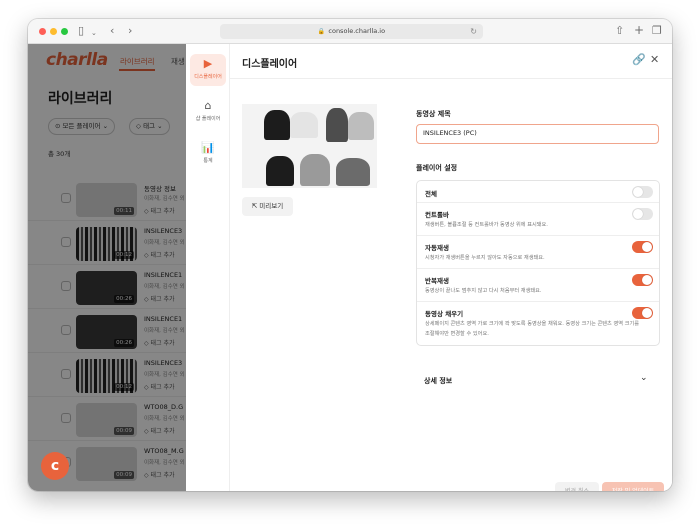 The image size is (700, 529). What do you see at coordinates (431, 194) in the screenshot?
I see `setting-title: 전체` at bounding box center [431, 194].